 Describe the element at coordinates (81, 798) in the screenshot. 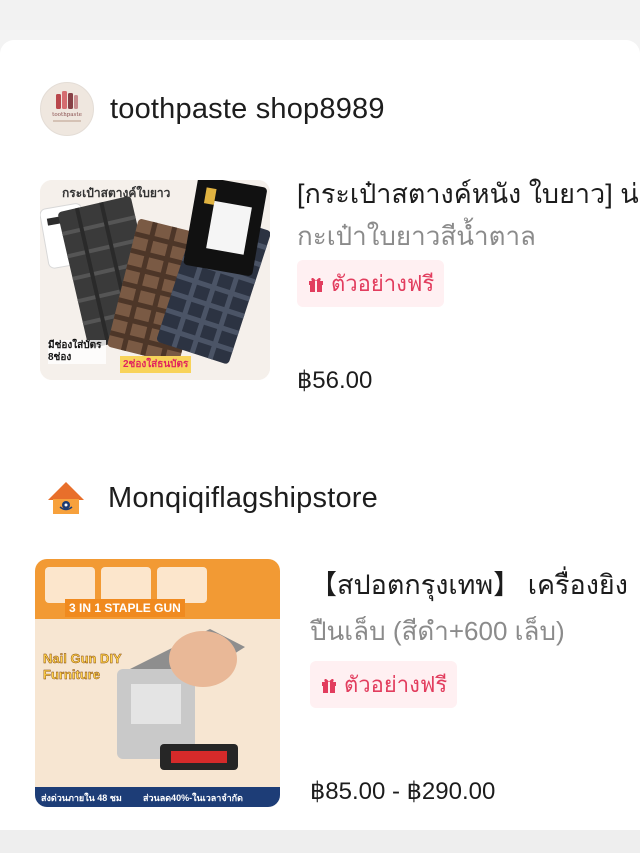

I see `thumbnail-bottom-left: ส่งด่วนภายใน 48 ชม` at that location.